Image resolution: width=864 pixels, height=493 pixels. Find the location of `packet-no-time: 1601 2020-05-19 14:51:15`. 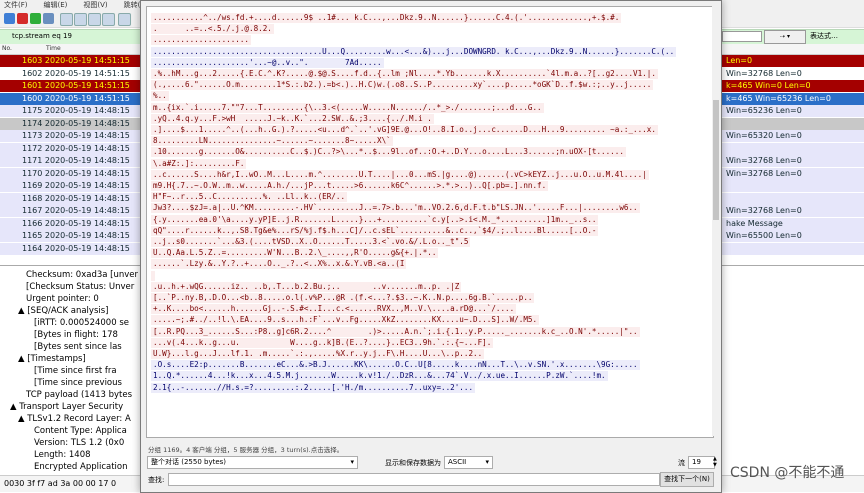

packet-no-time: 1601 2020-05-19 14:51:15 is located at coordinates (76, 85).